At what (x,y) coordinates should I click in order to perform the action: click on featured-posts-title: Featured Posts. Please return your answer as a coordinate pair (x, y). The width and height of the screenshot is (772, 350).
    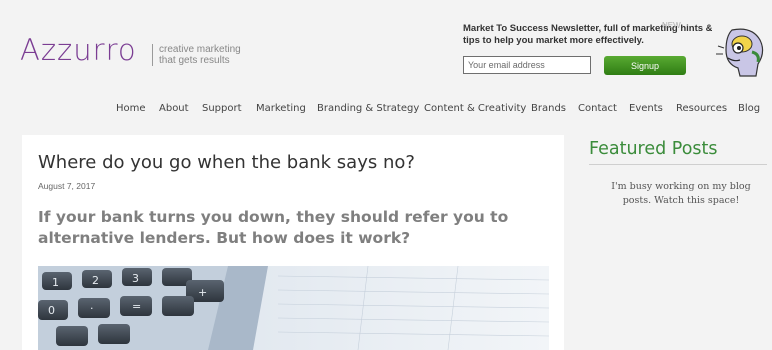
    Looking at the image, I should click on (653, 149).